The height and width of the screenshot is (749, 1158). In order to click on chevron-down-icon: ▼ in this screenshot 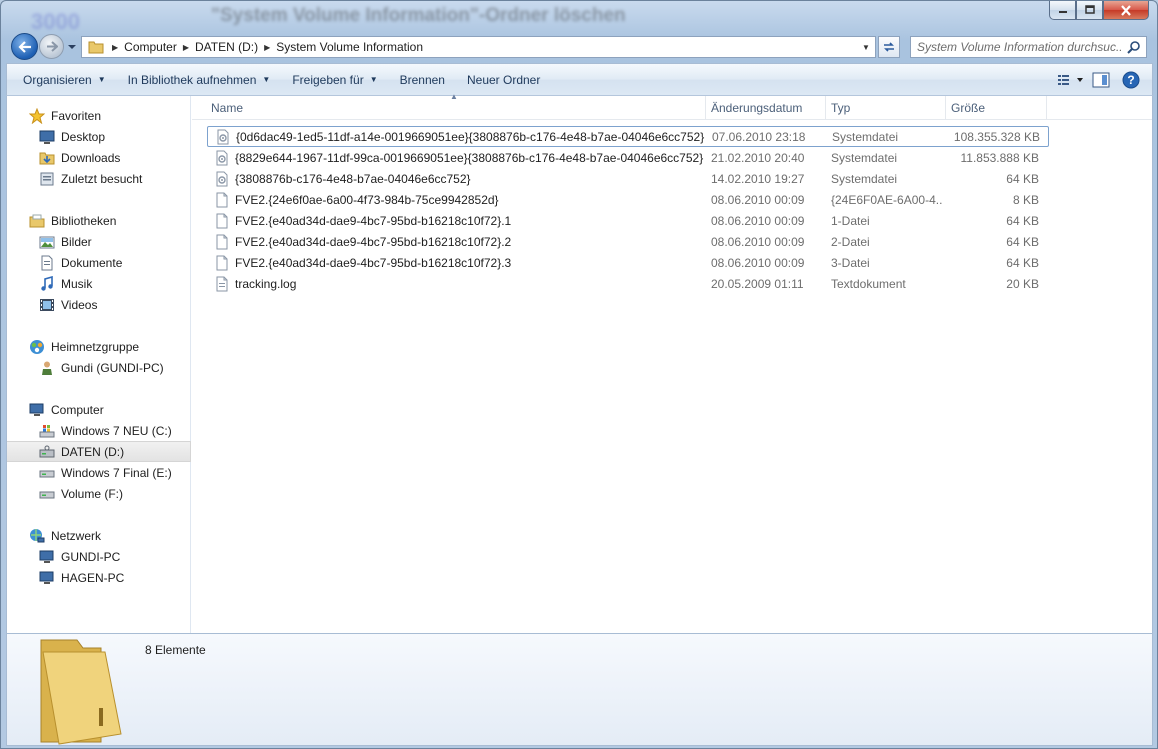, I will do `click(101, 79)`.